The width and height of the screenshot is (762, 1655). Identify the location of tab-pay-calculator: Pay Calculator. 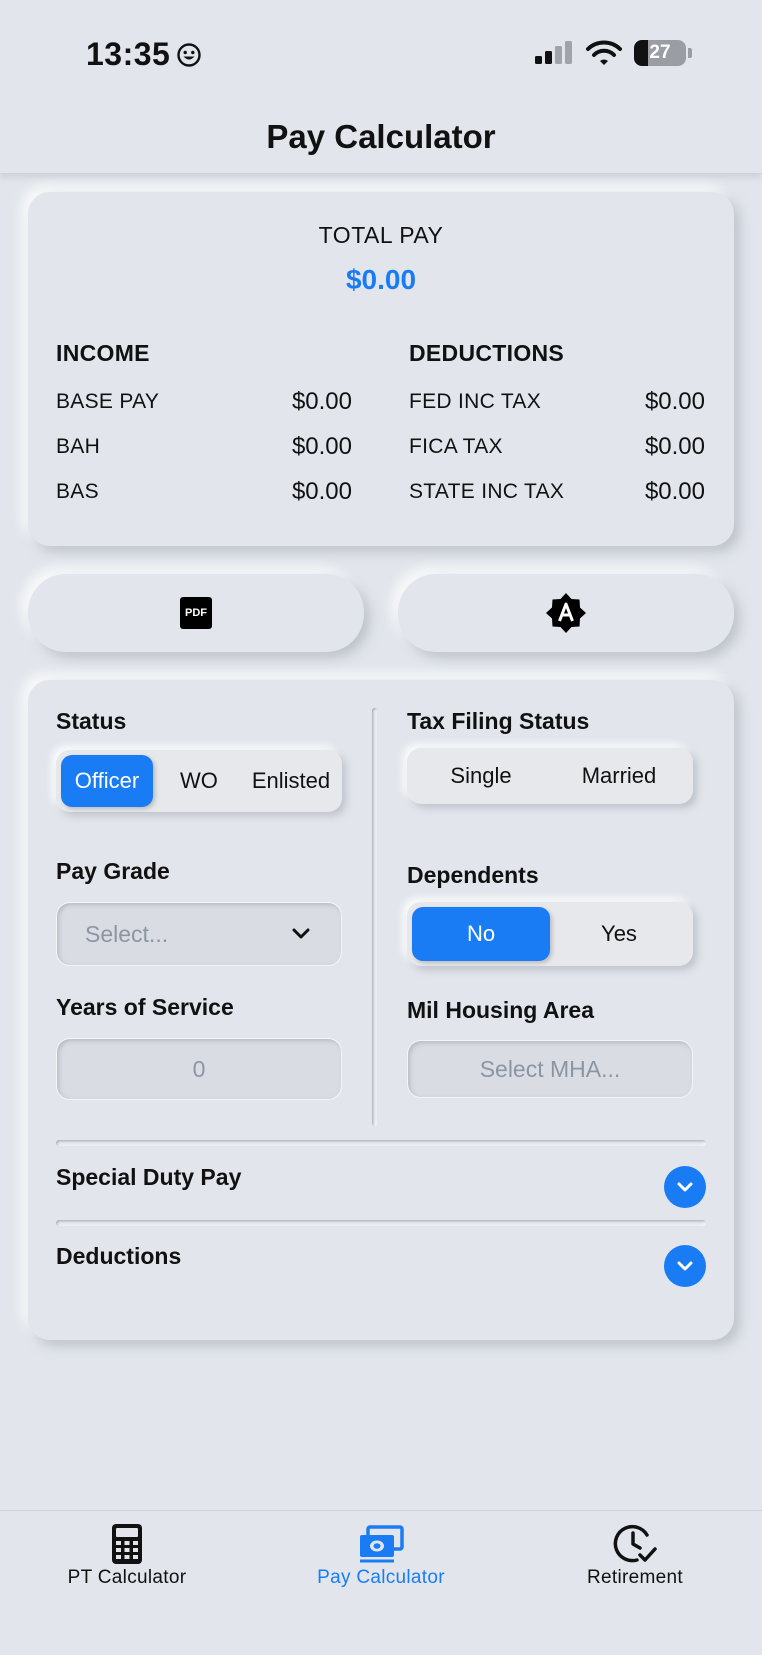
(381, 1556).